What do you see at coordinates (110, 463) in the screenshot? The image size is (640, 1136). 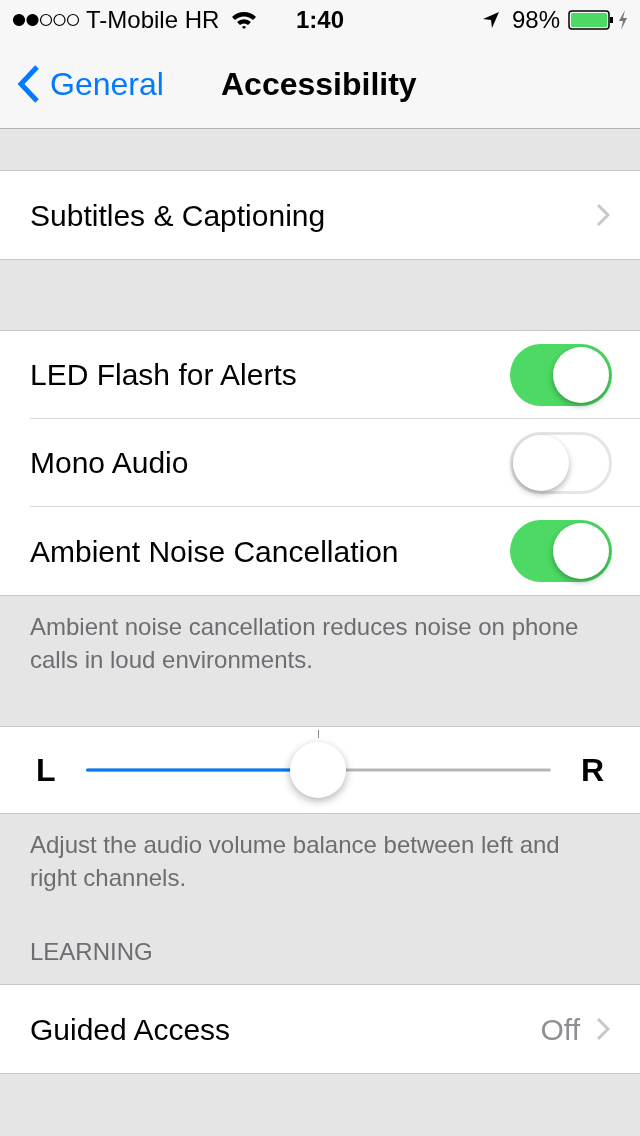 I see `row-label: Mono Audio` at bounding box center [110, 463].